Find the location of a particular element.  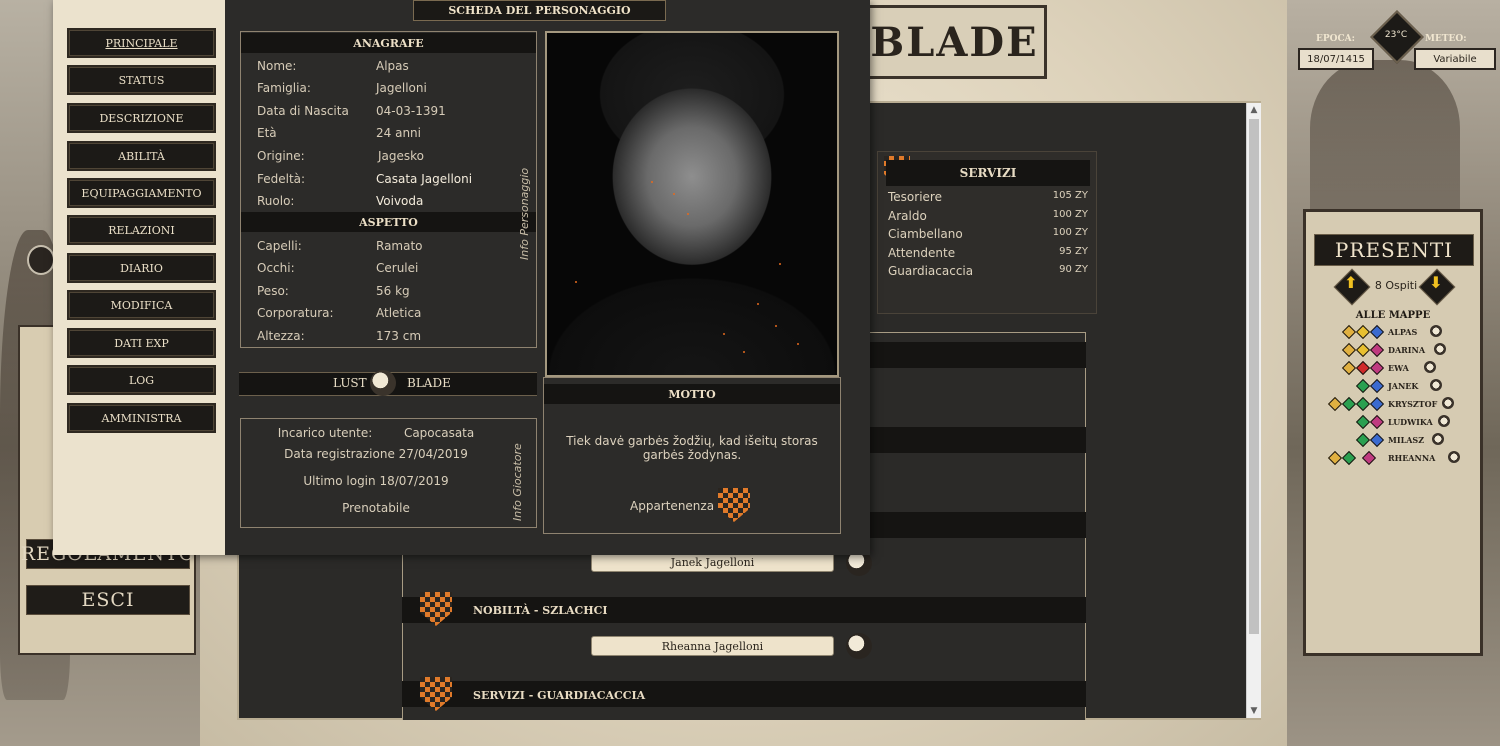

epoch-label: EPOCA: is located at coordinates (1335, 39).